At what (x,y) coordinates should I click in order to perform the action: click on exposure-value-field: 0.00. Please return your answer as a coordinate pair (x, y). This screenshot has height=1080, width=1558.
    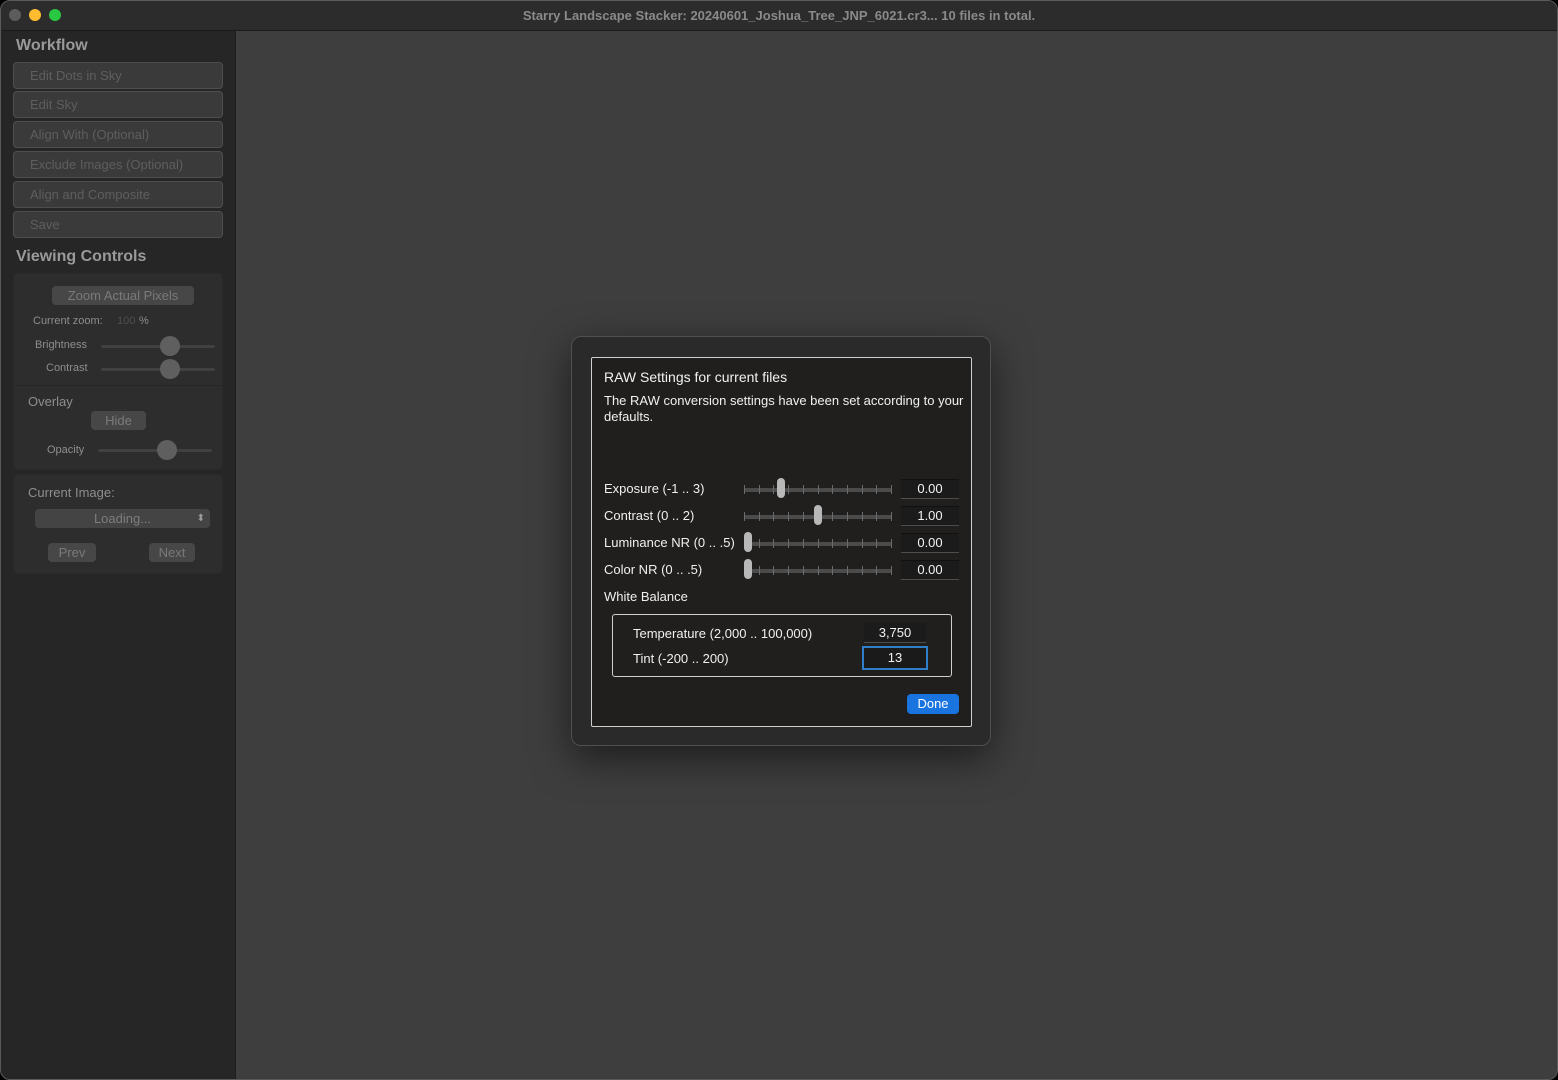
    Looking at the image, I should click on (930, 489).